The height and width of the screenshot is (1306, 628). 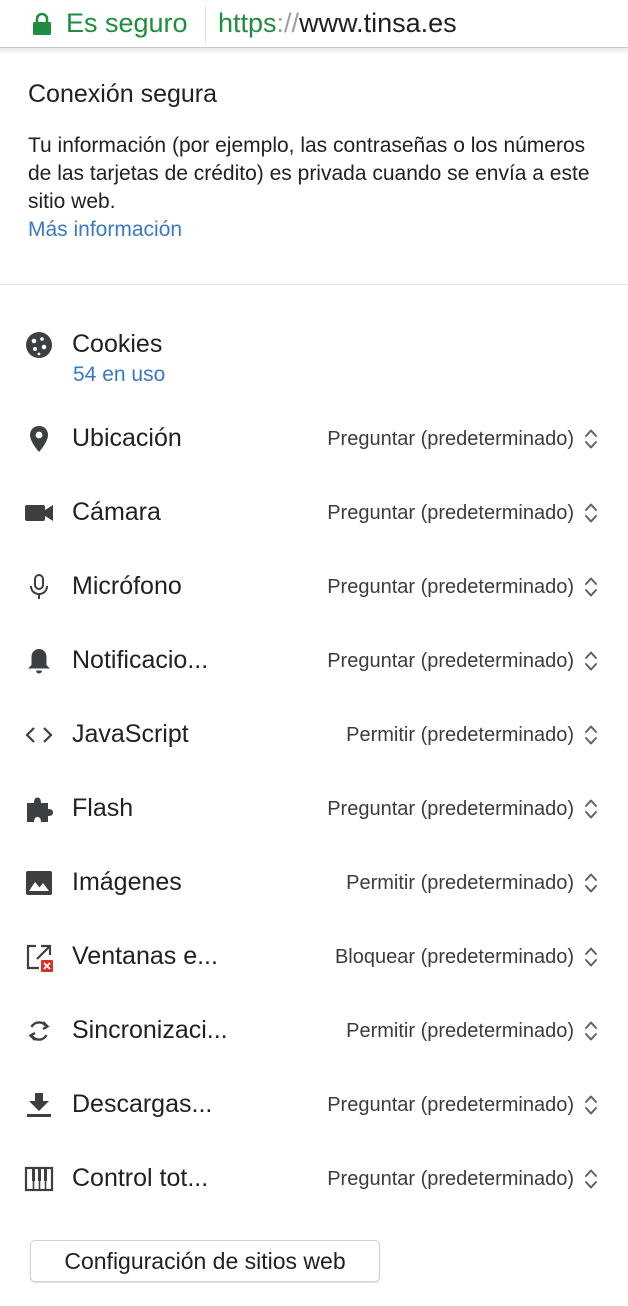 What do you see at coordinates (117, 344) in the screenshot?
I see `cookies-label: Cookies` at bounding box center [117, 344].